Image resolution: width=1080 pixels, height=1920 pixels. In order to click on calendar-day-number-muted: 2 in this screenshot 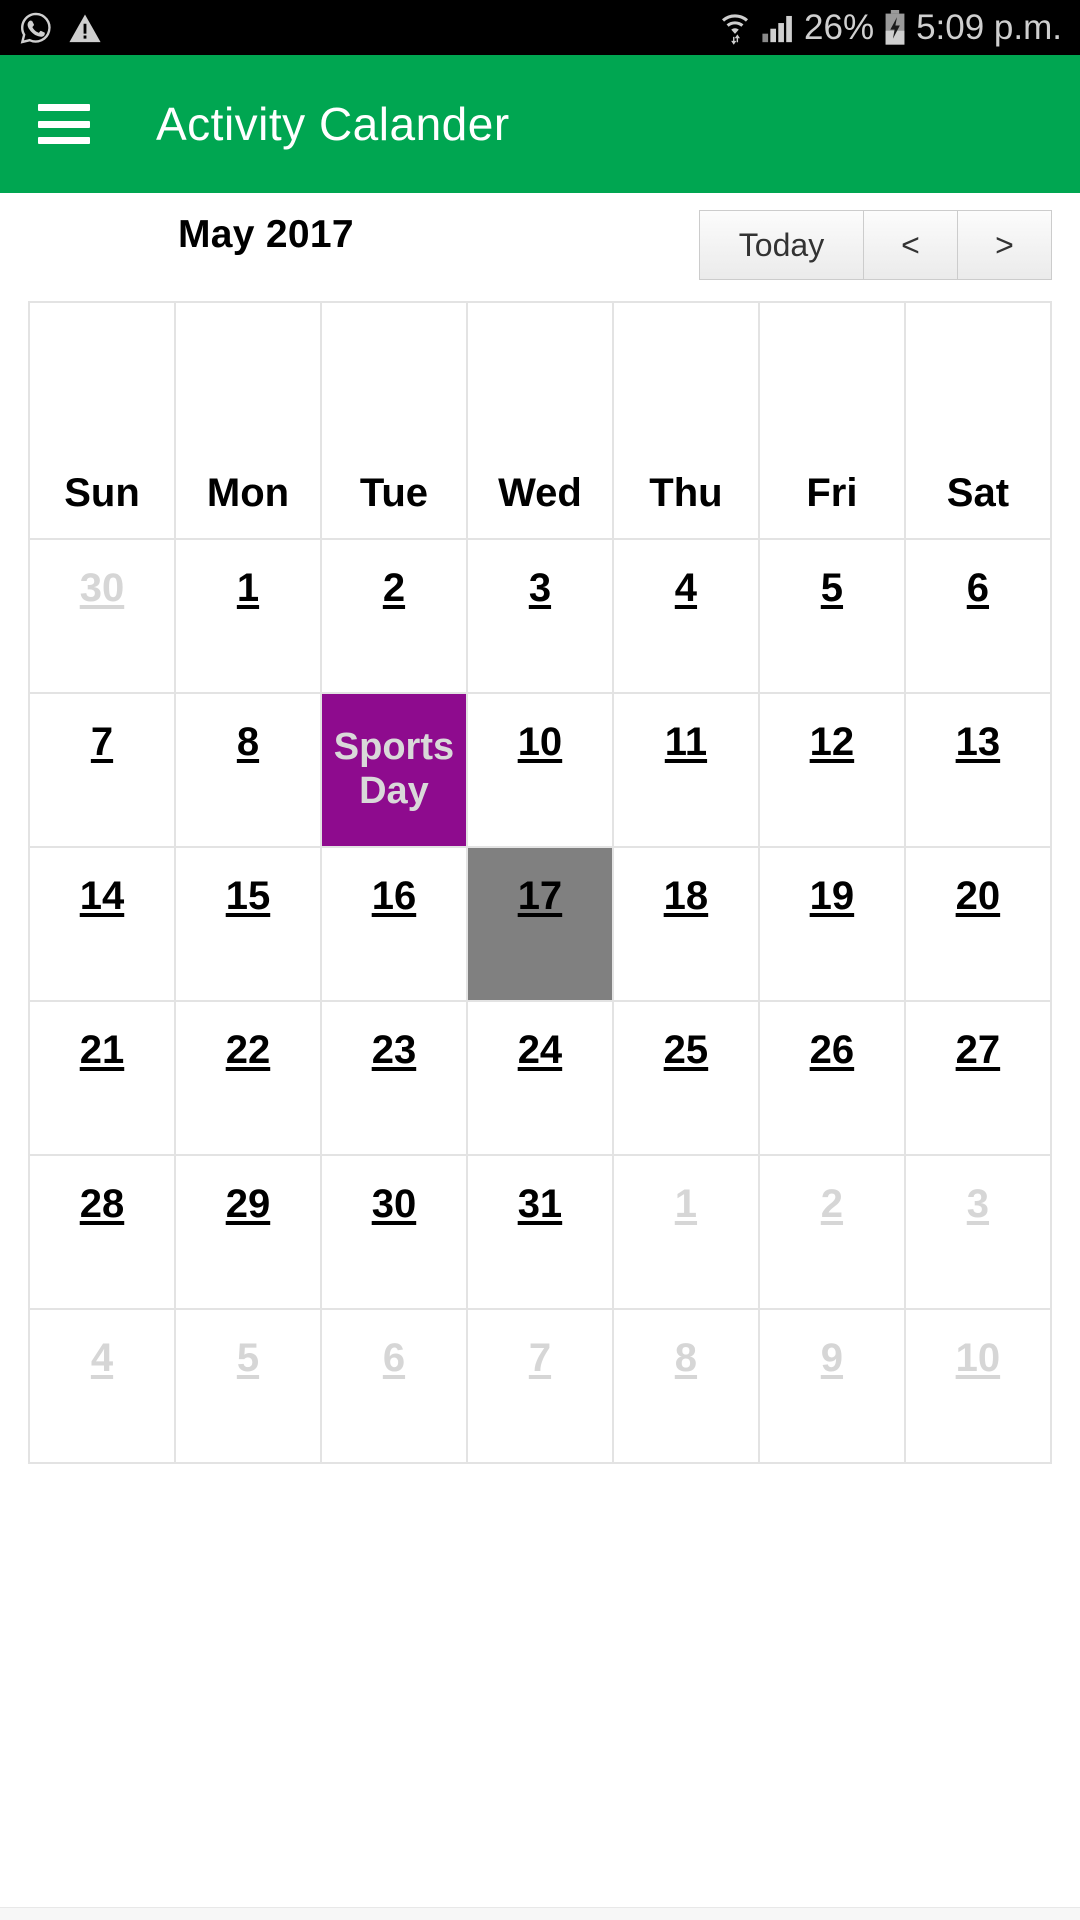, I will do `click(832, 1204)`.